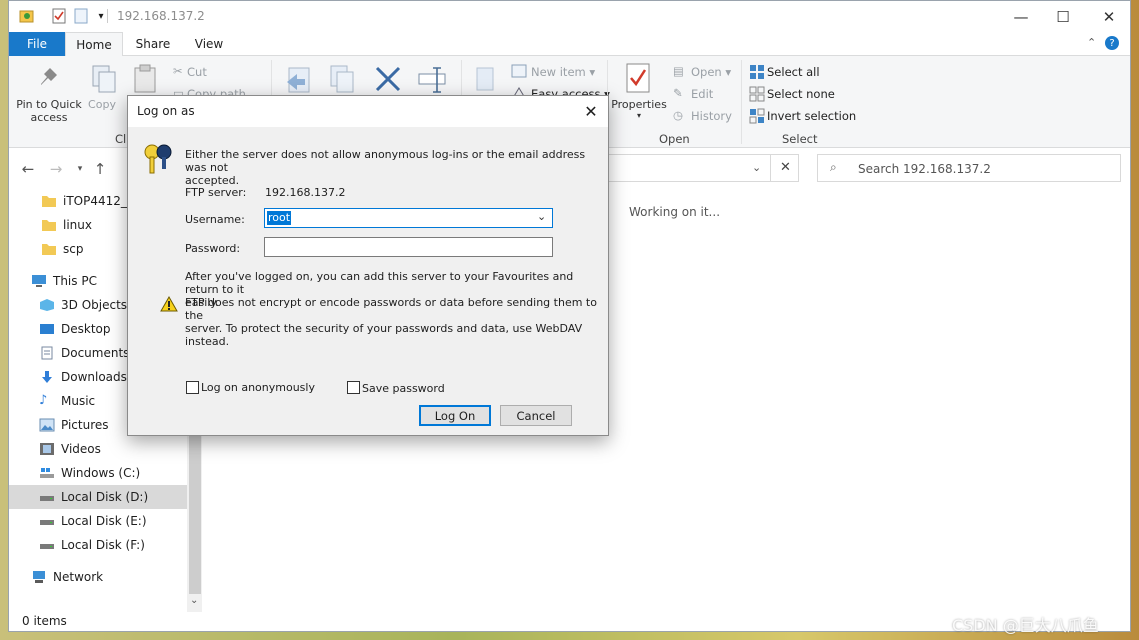 This screenshot has width=1139, height=640. I want to click on pin-label-line1: Pin to Quick, so click(49, 104).